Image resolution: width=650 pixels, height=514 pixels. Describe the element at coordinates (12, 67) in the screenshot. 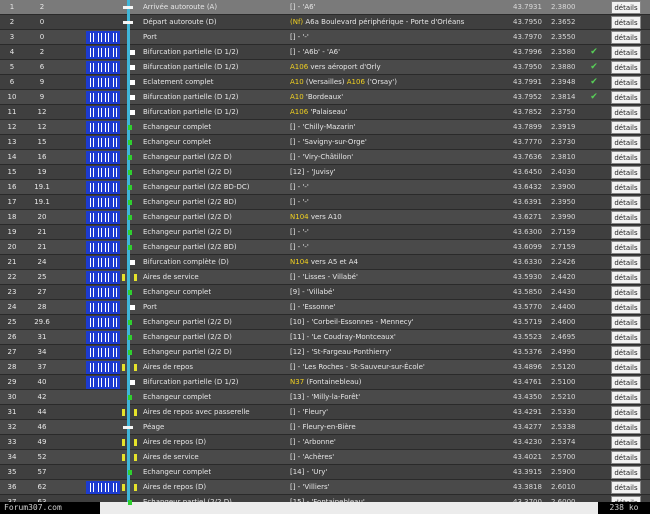

I see `row-number: 5` at that location.